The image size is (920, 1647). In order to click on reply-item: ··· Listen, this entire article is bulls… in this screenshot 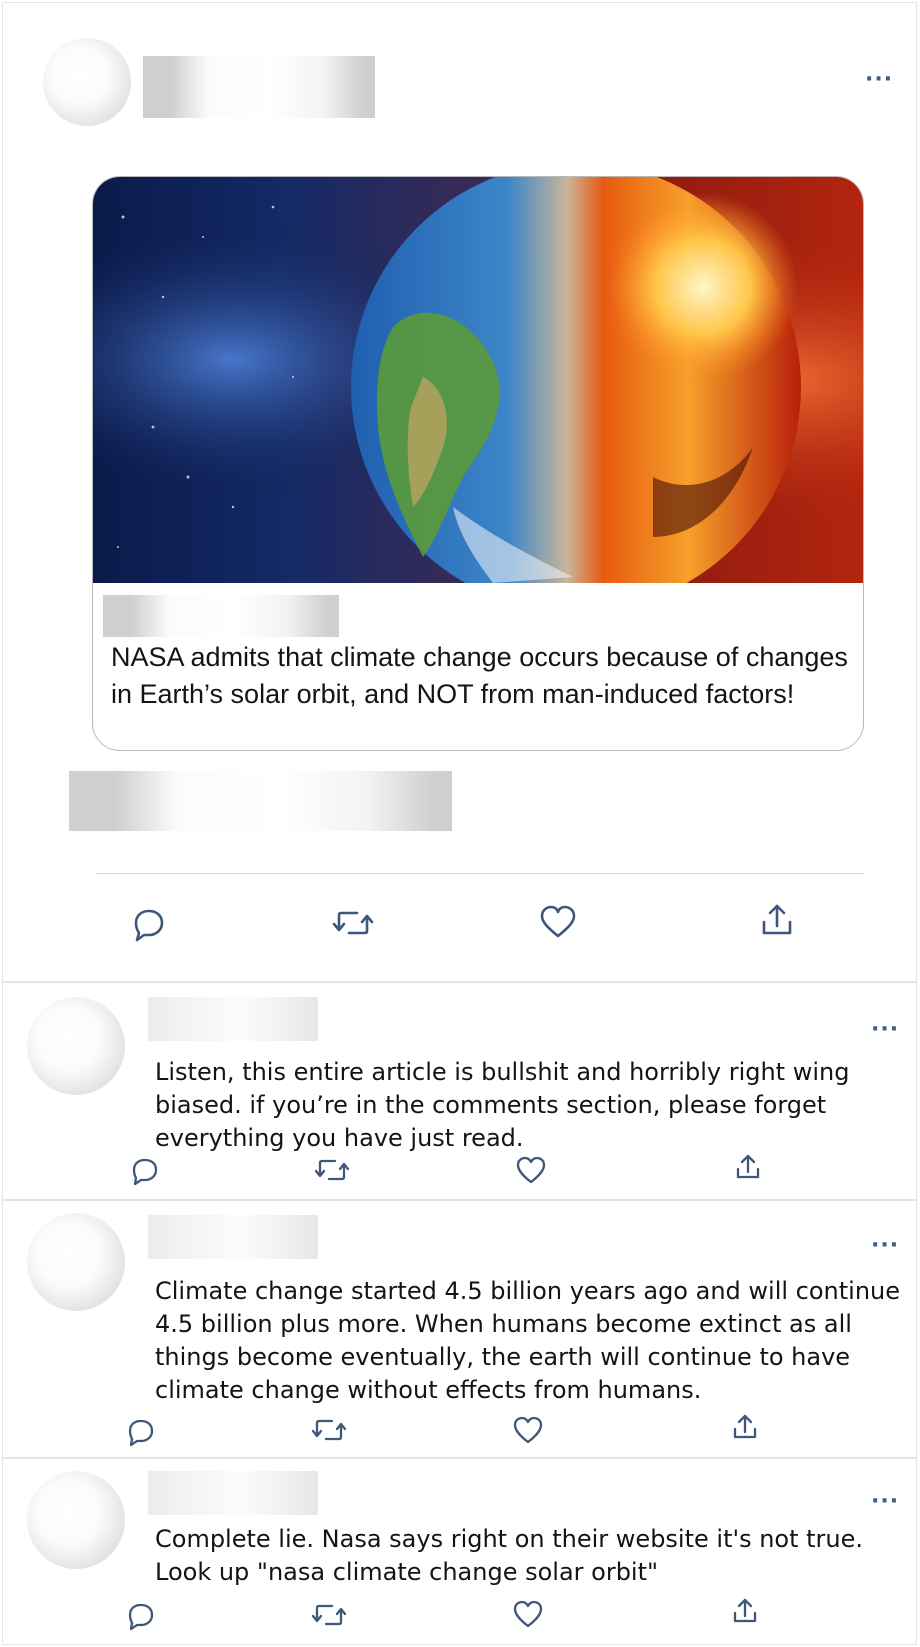, I will do `click(459, 1093)`.